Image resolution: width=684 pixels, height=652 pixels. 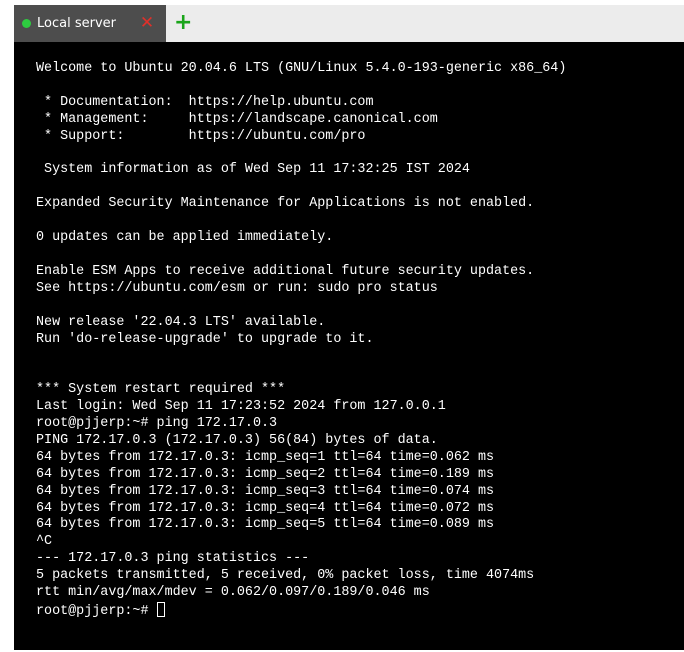 What do you see at coordinates (349, 23) in the screenshot?
I see `tab-bar: Local server ✕ +` at bounding box center [349, 23].